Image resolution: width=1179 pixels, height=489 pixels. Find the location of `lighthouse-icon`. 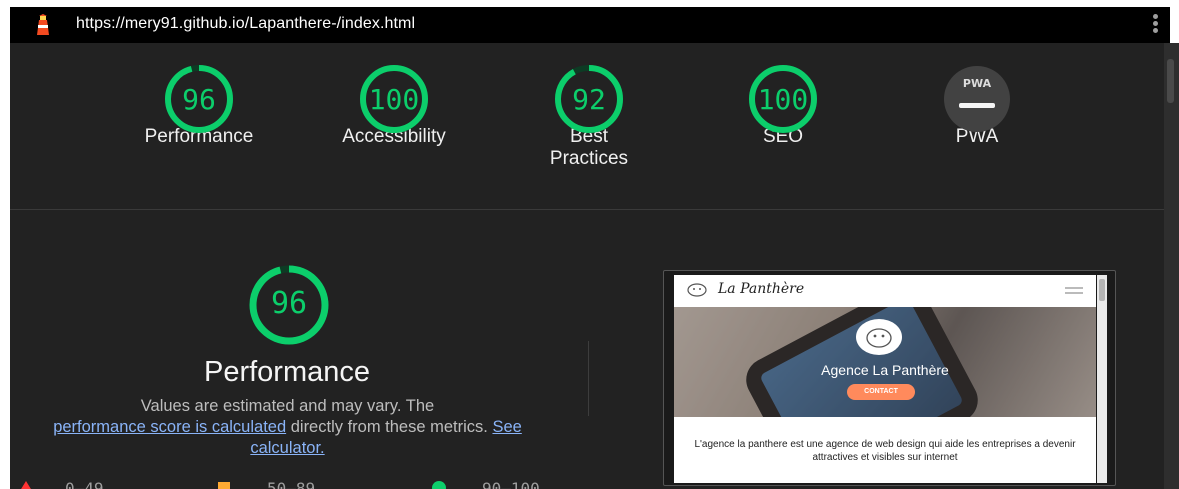

lighthouse-icon is located at coordinates (43, 24).